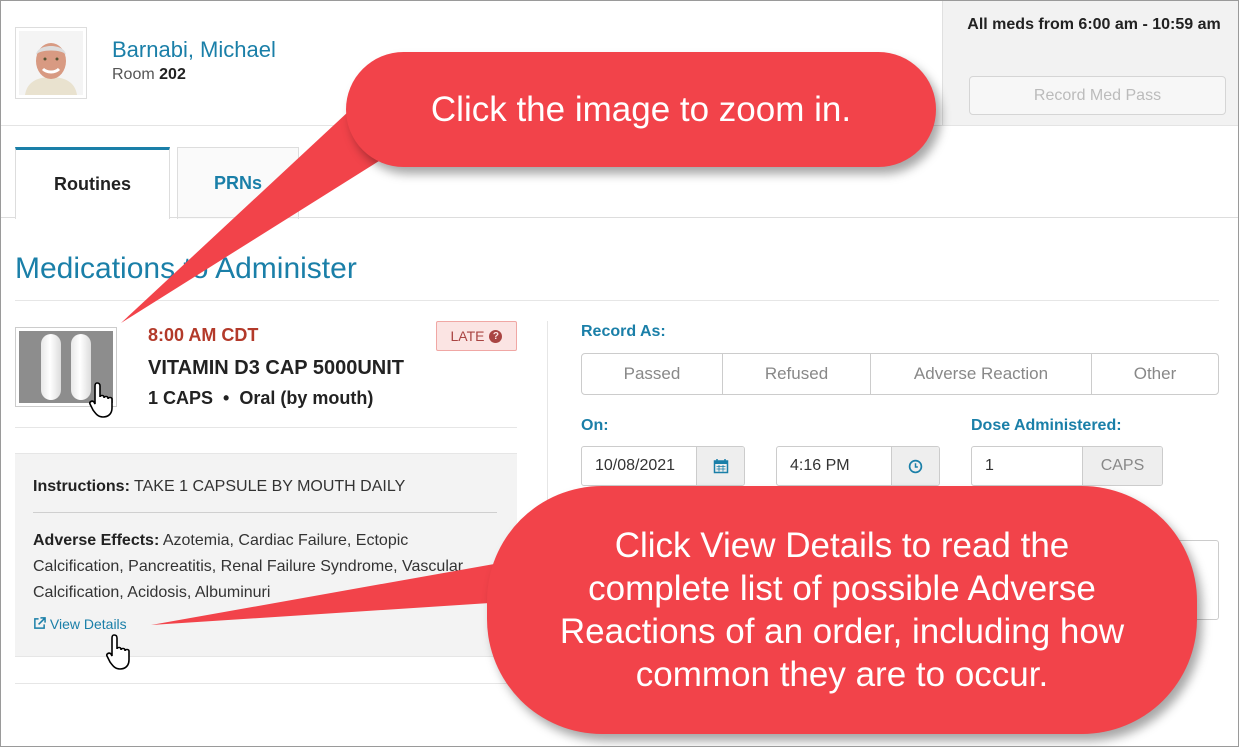  What do you see at coordinates (266, 683) in the screenshot?
I see `card-bottom-divider` at bounding box center [266, 683].